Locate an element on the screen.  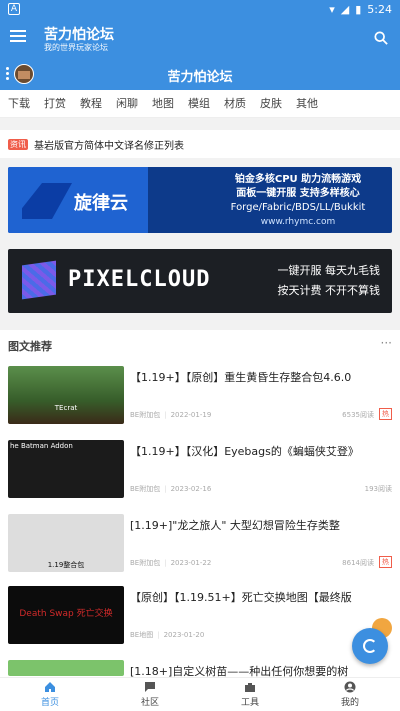
post-meta: BE地图 | 2023-01-20 is located at coordinates (167, 635).